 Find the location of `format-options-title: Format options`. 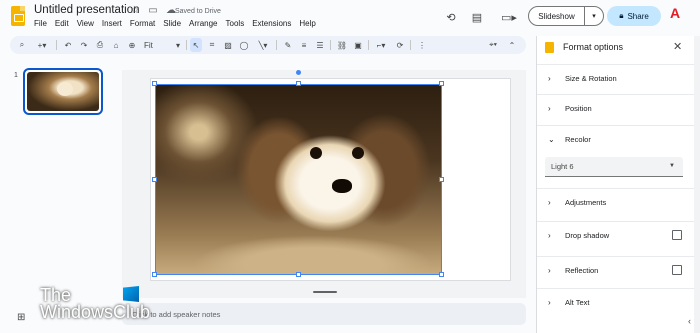

format-options-title: Format options is located at coordinates (593, 47).